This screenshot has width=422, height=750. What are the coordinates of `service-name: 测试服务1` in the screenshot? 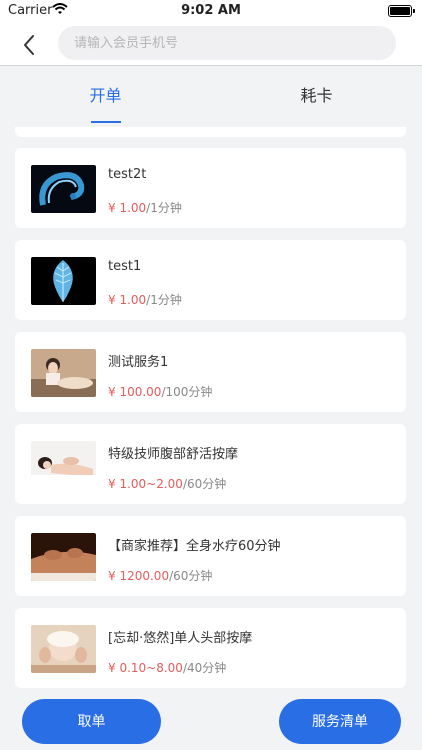 It's located at (138, 362).